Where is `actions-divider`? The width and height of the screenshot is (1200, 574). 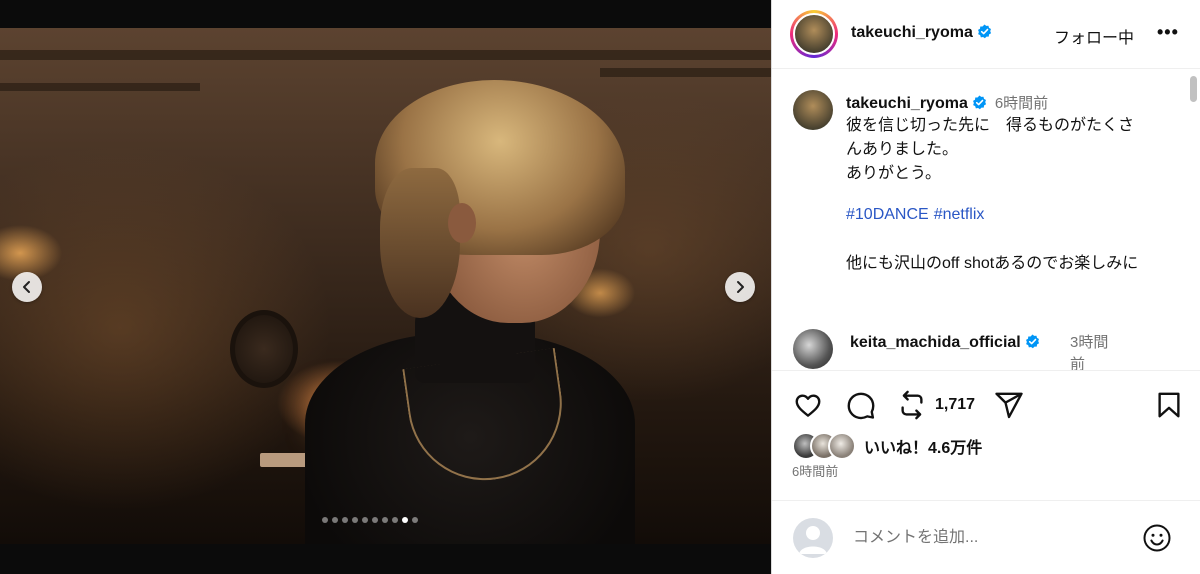 actions-divider is located at coordinates (986, 370).